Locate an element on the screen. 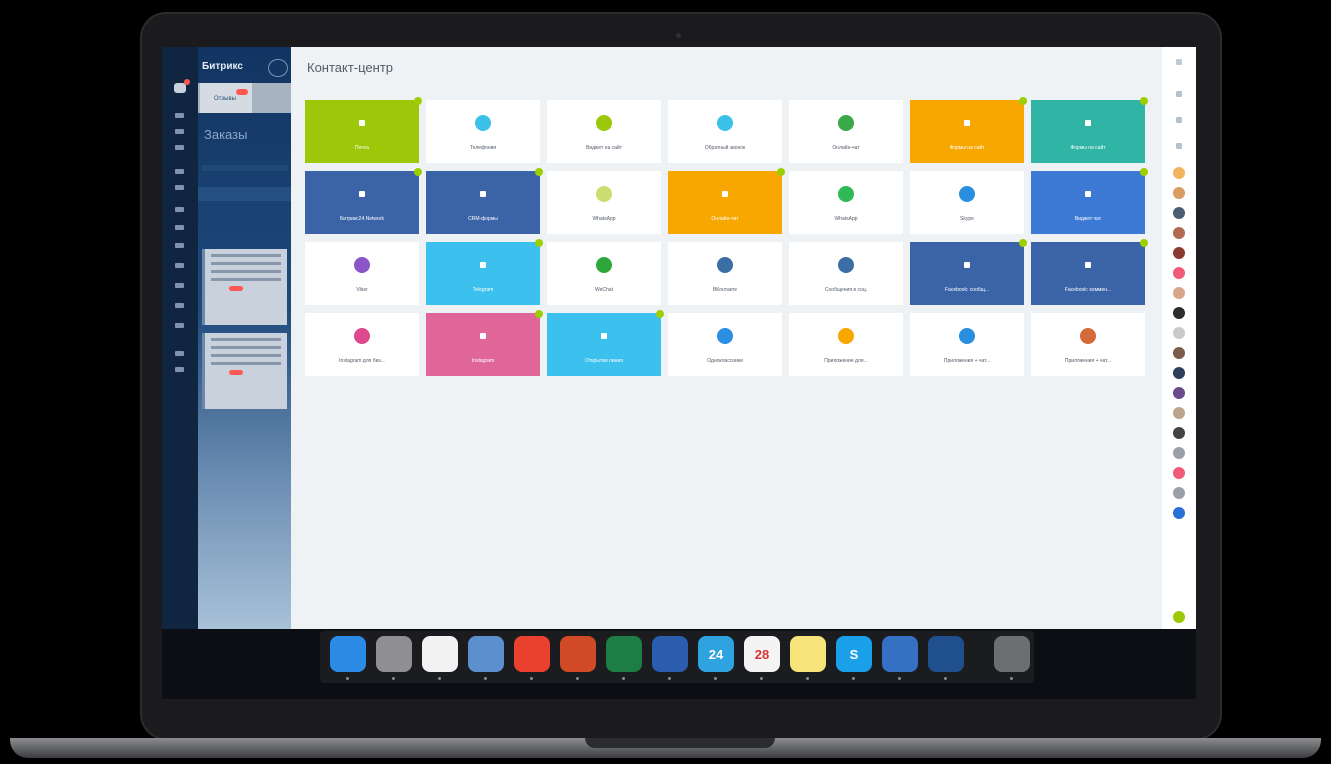 Image resolution: width=1331 pixels, height=764 pixels. tile-chat-widget: Виджет на сайт is located at coordinates (604, 131).